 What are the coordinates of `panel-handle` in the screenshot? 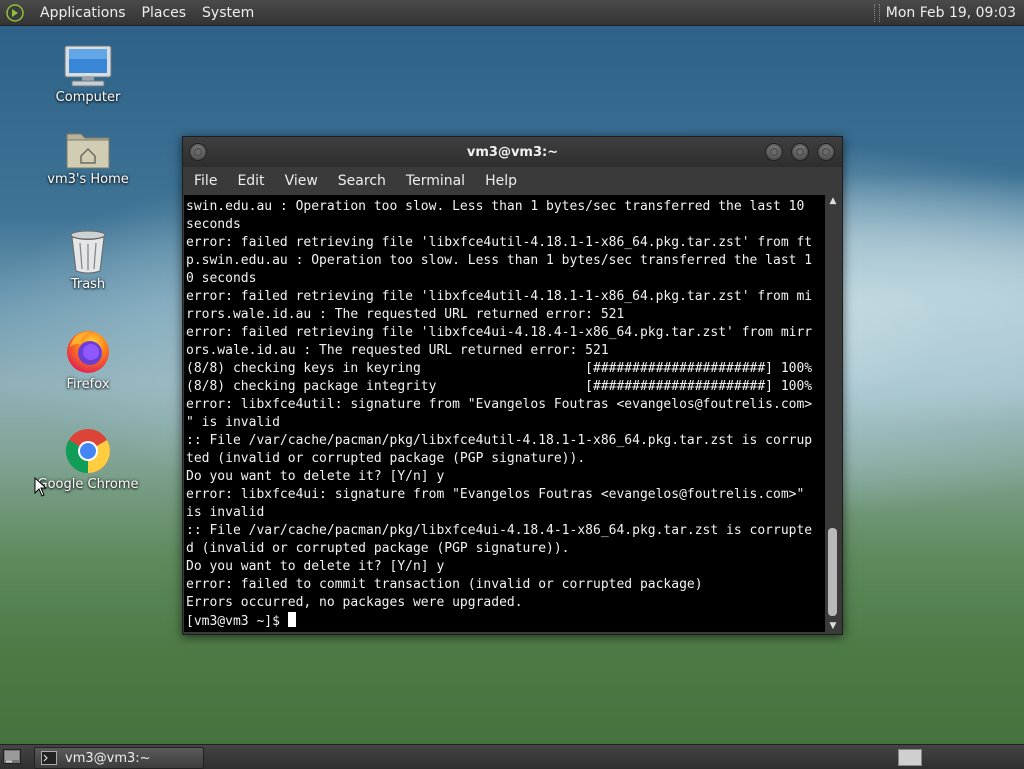 It's located at (876, 12).